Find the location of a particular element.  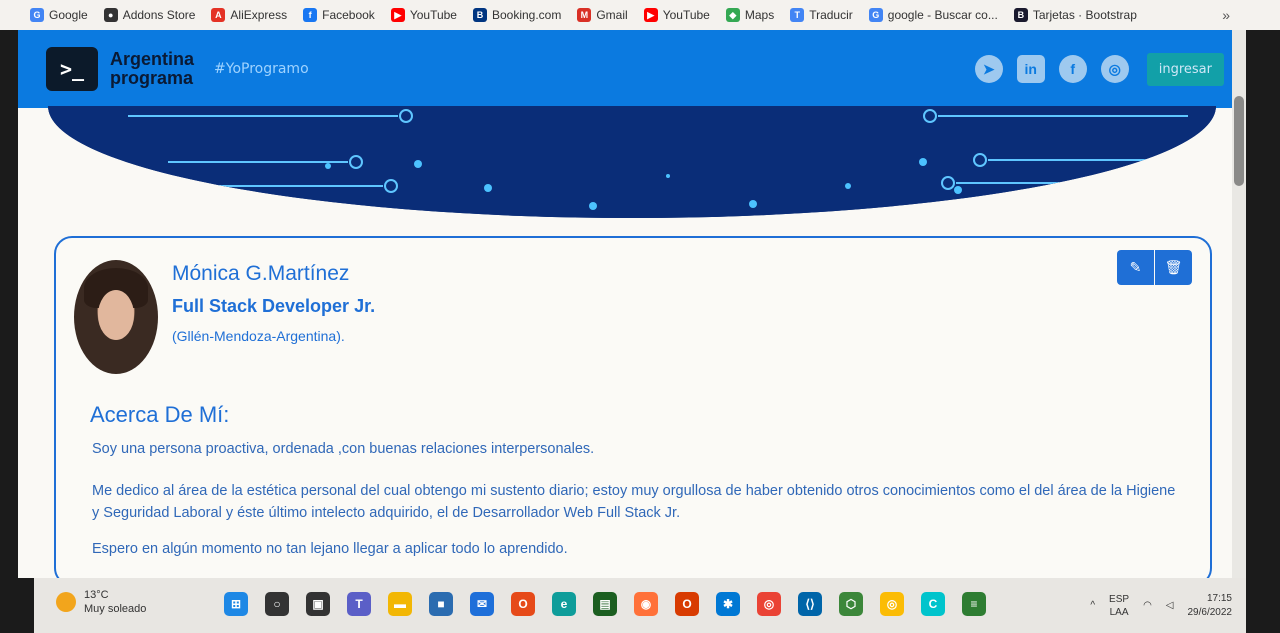

aliexpress-icon: A is located at coordinates (218, 15).